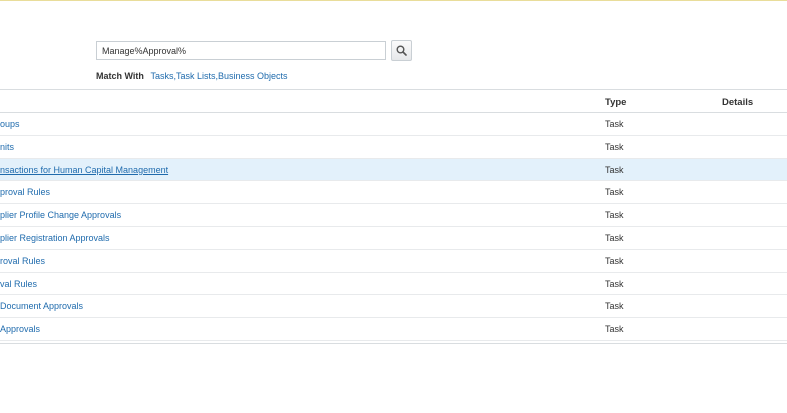  I want to click on match-with-value: Tasks,Task Lists,Business Objects, so click(218, 76).